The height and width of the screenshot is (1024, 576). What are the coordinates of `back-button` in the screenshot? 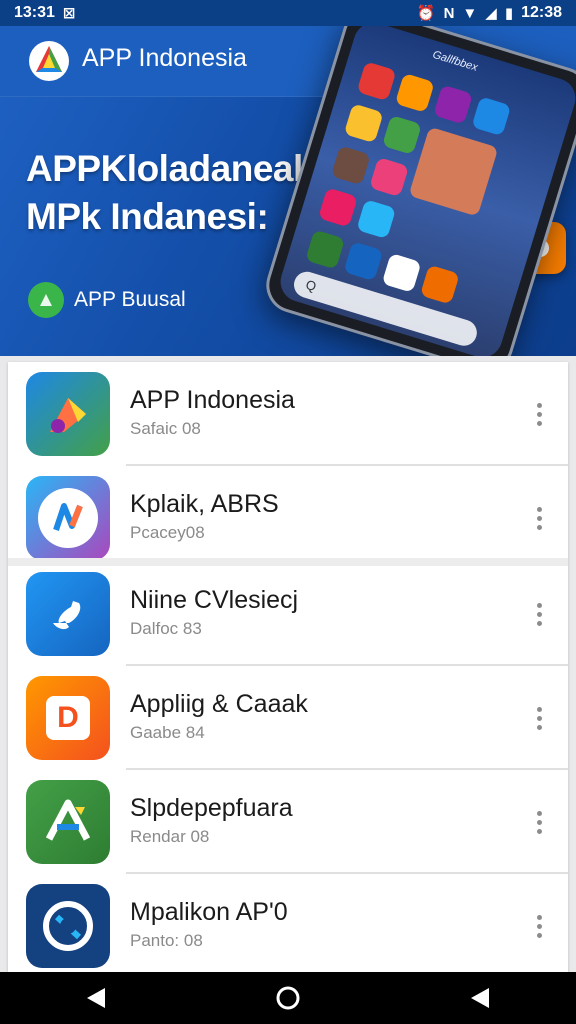 It's located at (96, 998).